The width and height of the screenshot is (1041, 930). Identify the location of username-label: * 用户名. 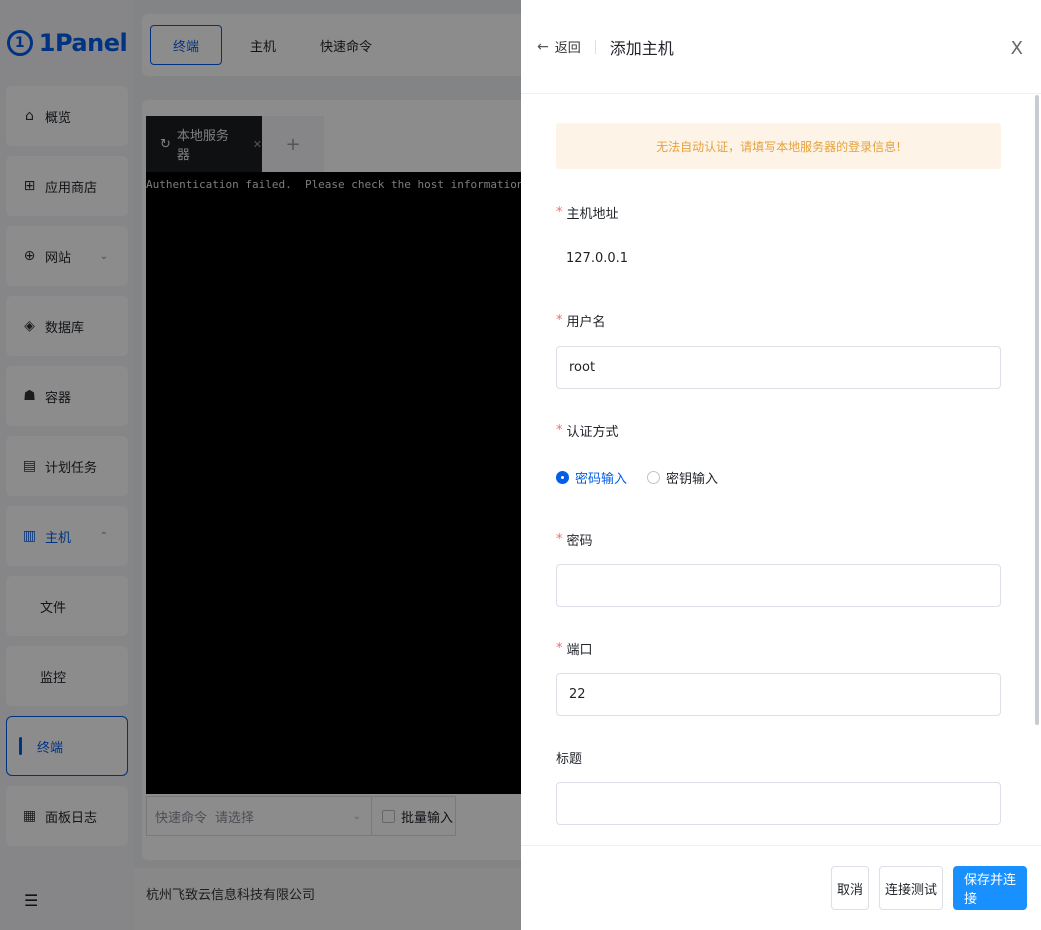
(778, 320).